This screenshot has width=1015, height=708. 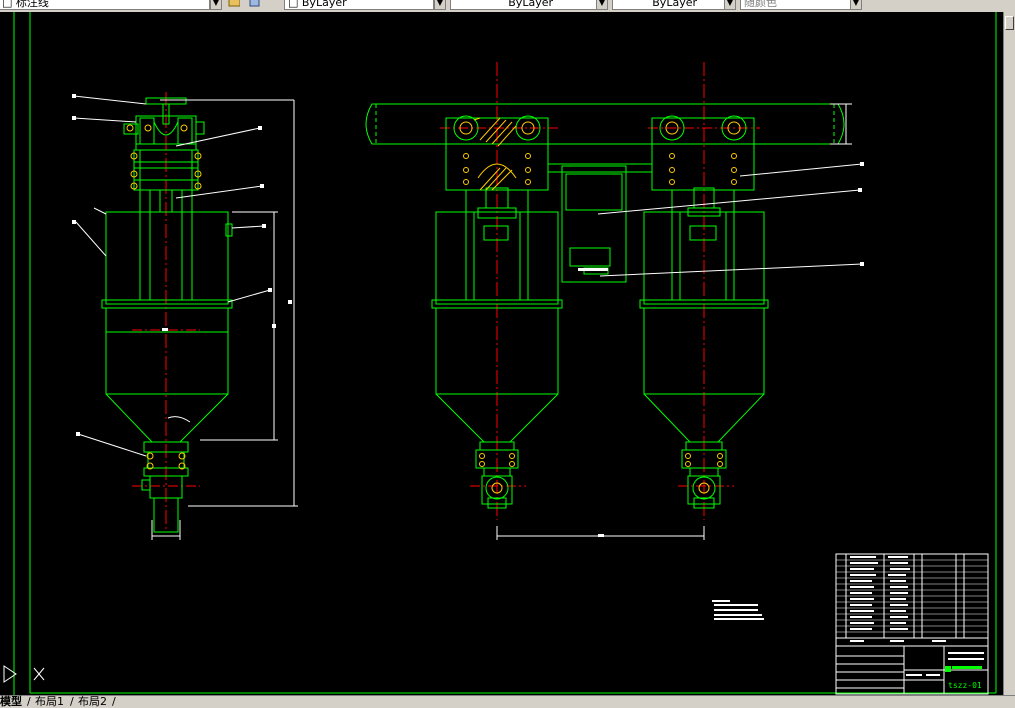 I want to click on plotstyle-control-arrow: ▼, so click(x=856, y=5).